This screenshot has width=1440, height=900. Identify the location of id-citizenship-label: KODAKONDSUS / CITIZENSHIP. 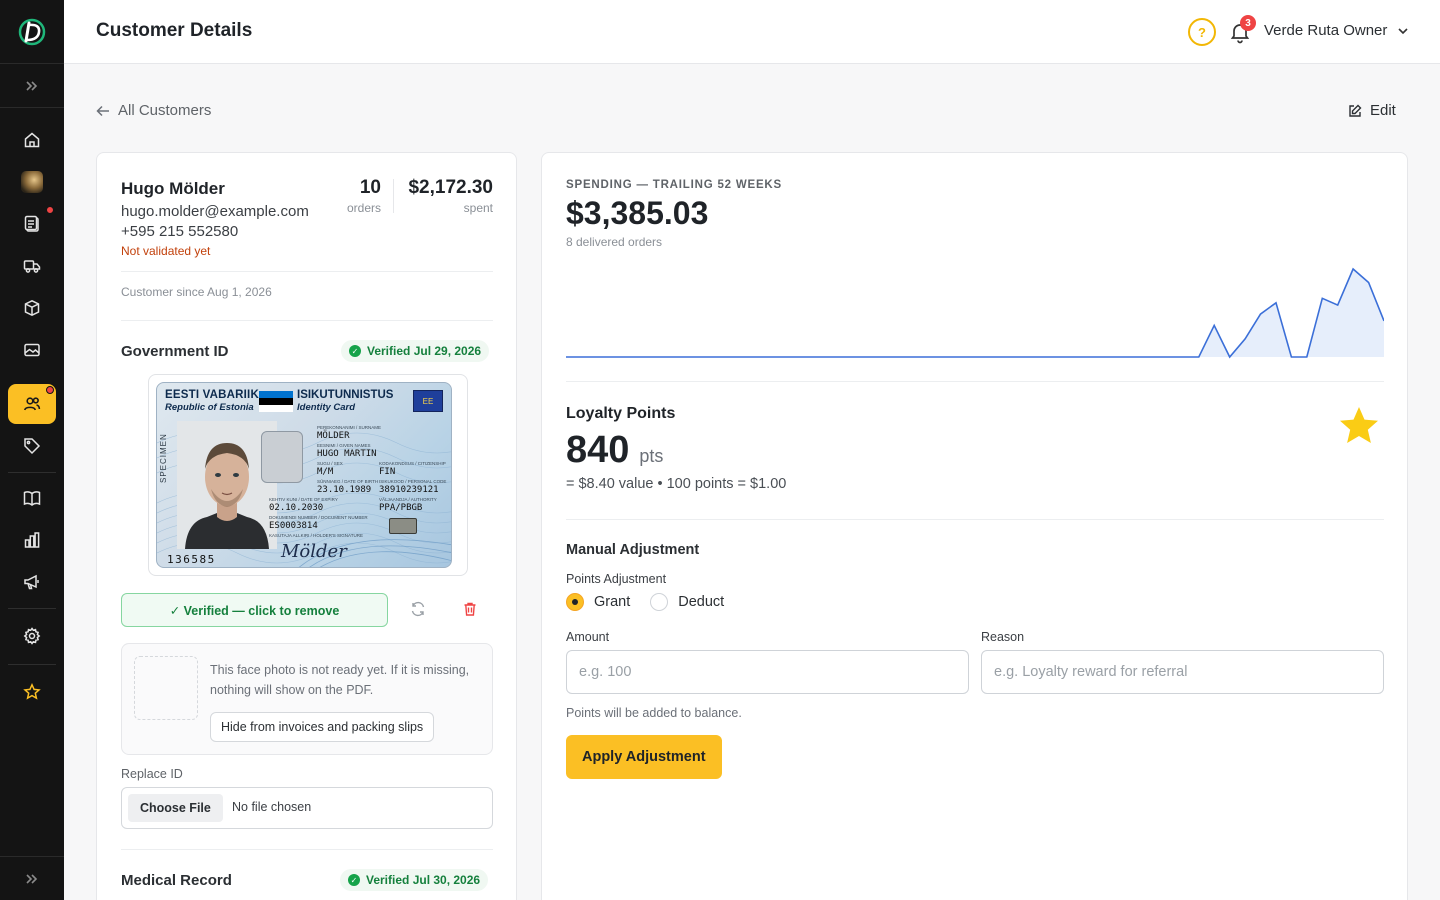
(412, 463).